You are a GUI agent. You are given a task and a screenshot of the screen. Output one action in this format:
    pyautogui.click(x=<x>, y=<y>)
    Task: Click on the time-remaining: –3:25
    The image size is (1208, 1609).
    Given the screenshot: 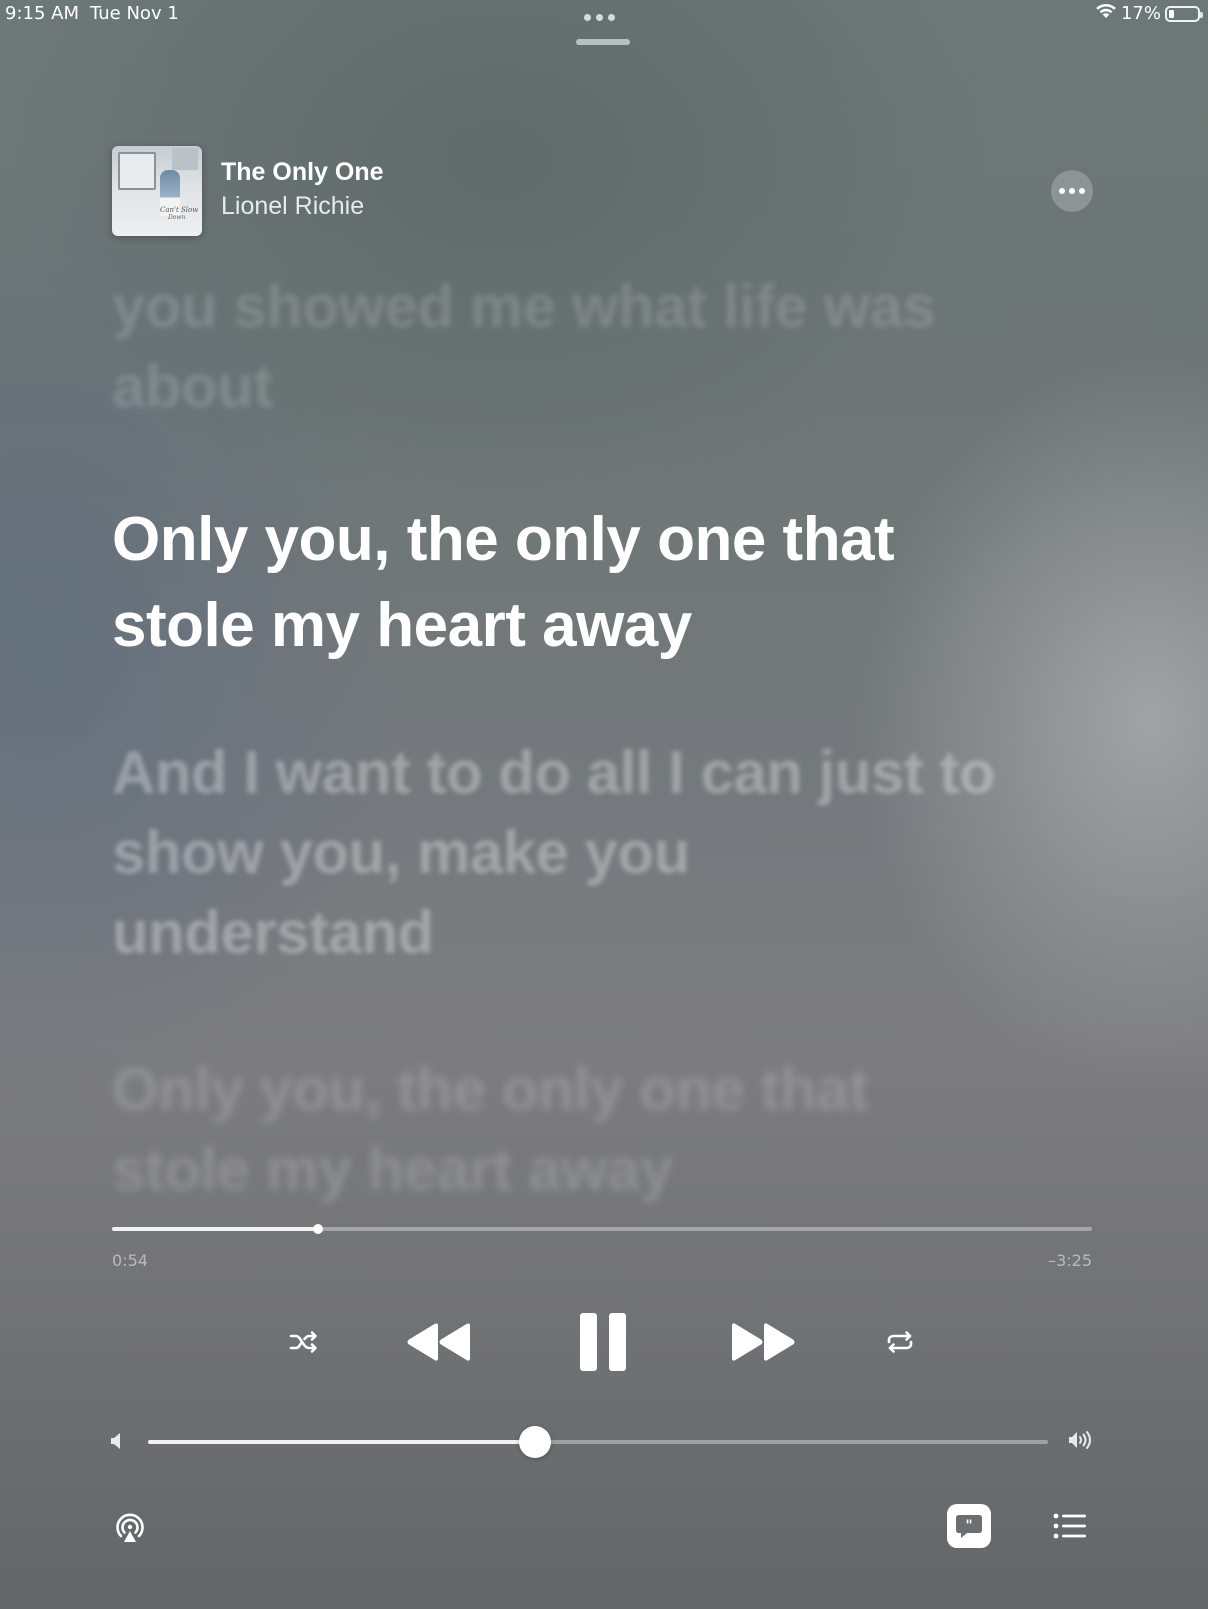 What is the action you would take?
    pyautogui.click(x=1070, y=1260)
    